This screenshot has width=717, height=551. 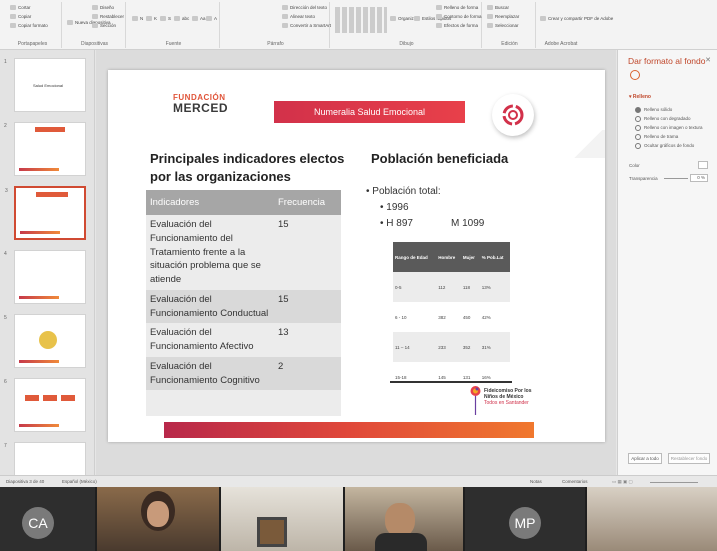 What do you see at coordinates (165, 18) in the screenshot?
I see `underline-button: S` at bounding box center [165, 18].